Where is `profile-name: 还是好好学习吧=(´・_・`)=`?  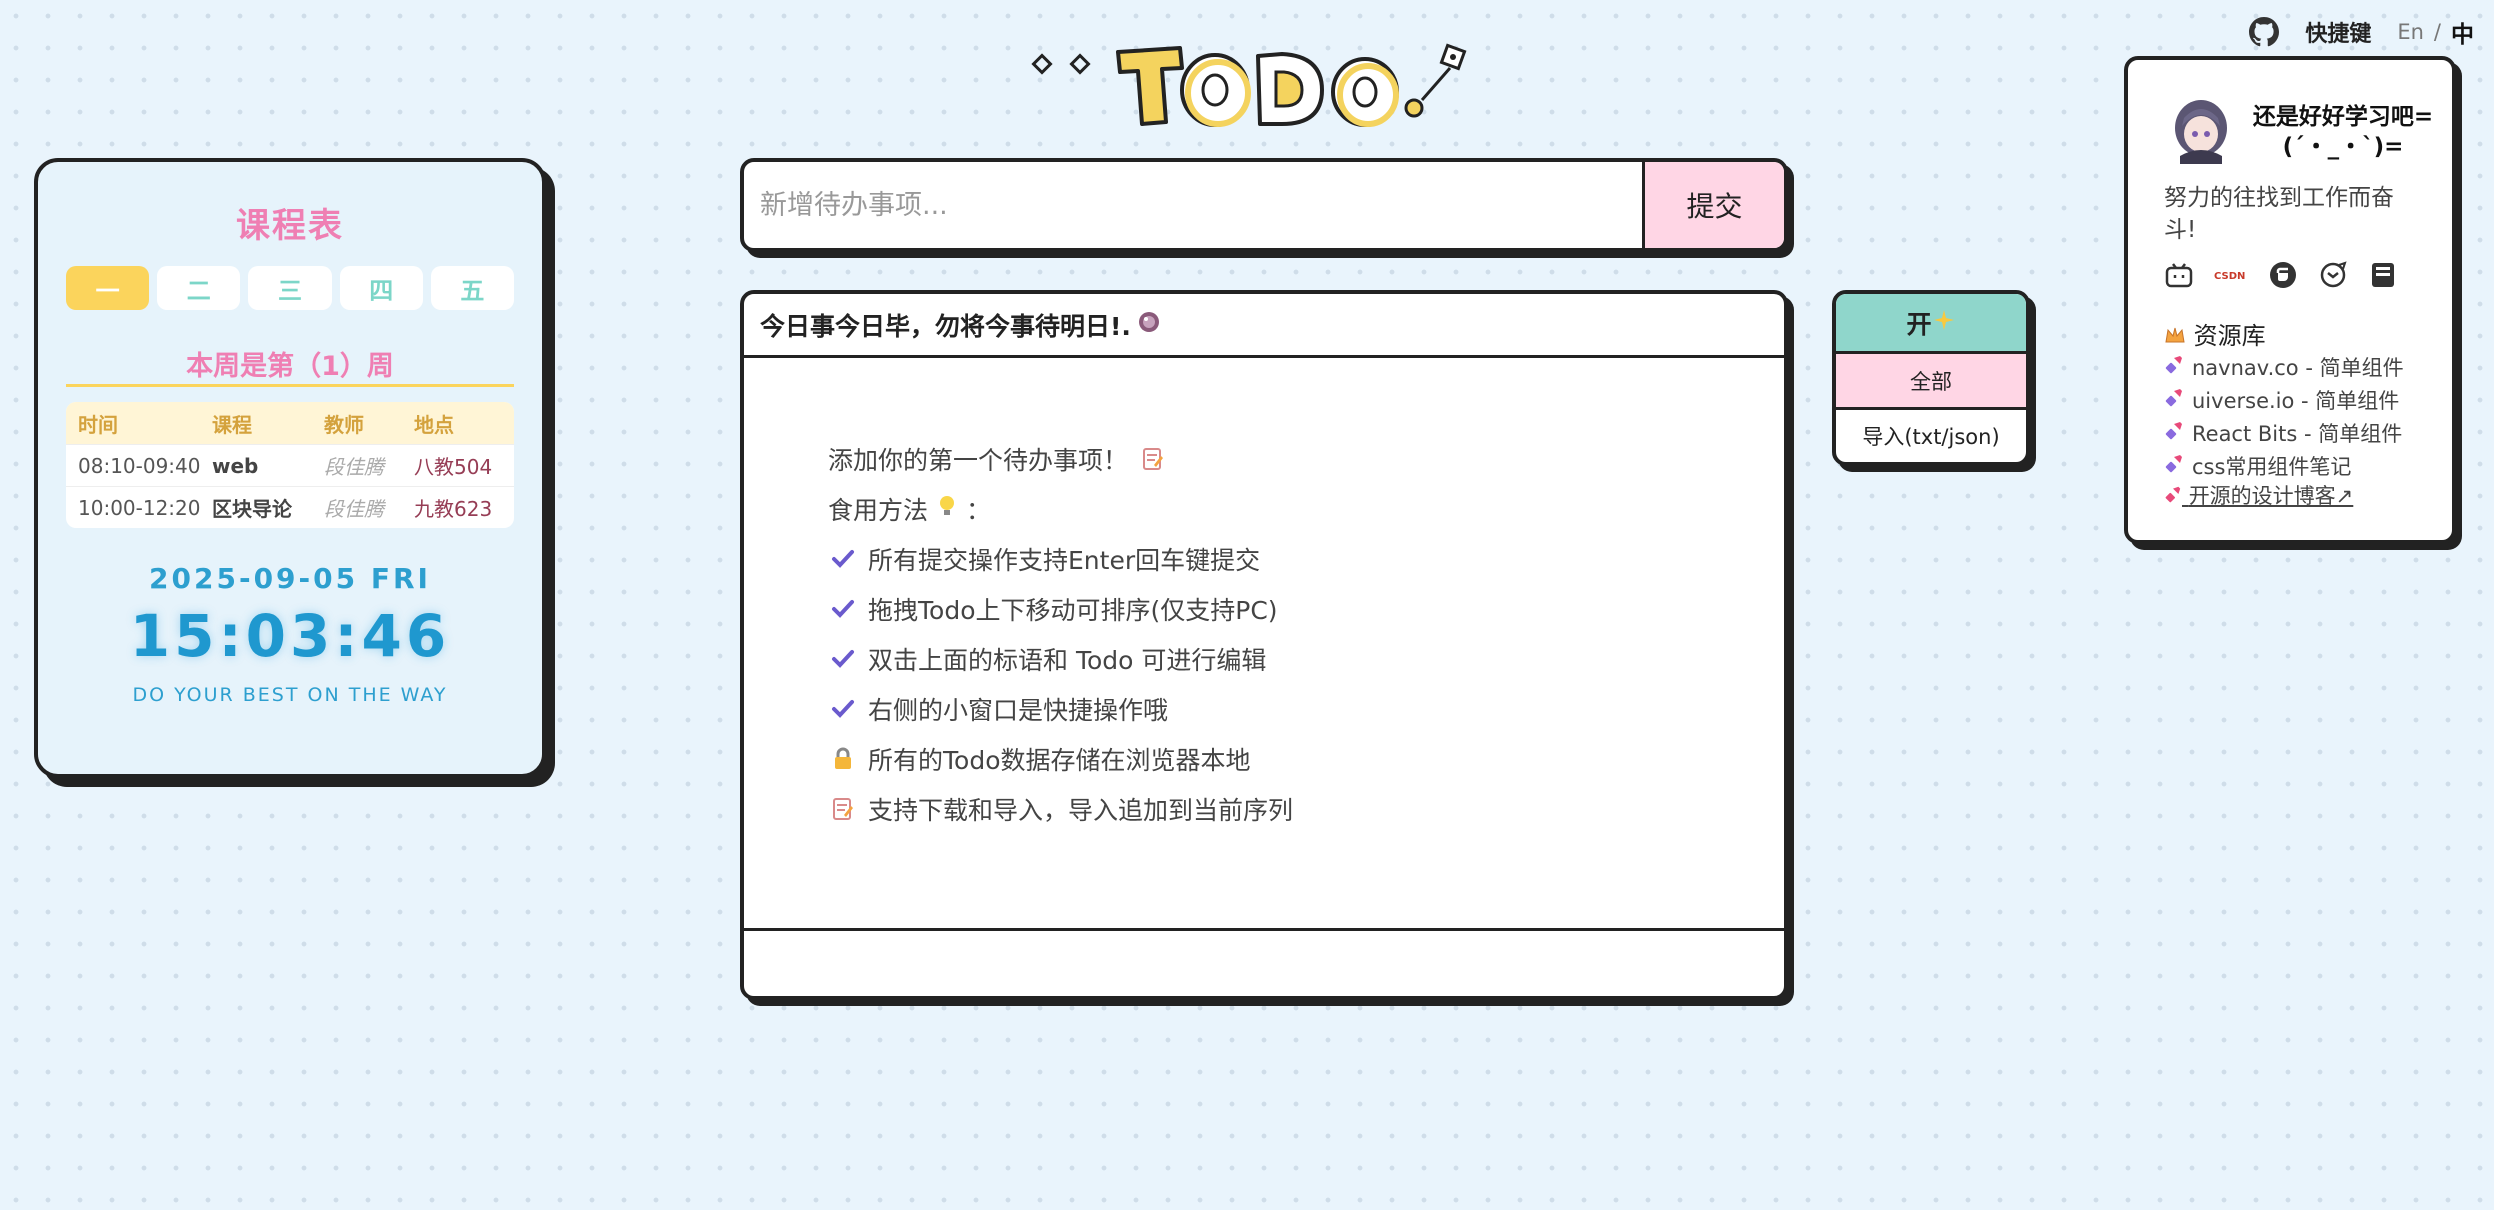 profile-name: 还是好好学习吧=(´・_・`)= is located at coordinates (2343, 132).